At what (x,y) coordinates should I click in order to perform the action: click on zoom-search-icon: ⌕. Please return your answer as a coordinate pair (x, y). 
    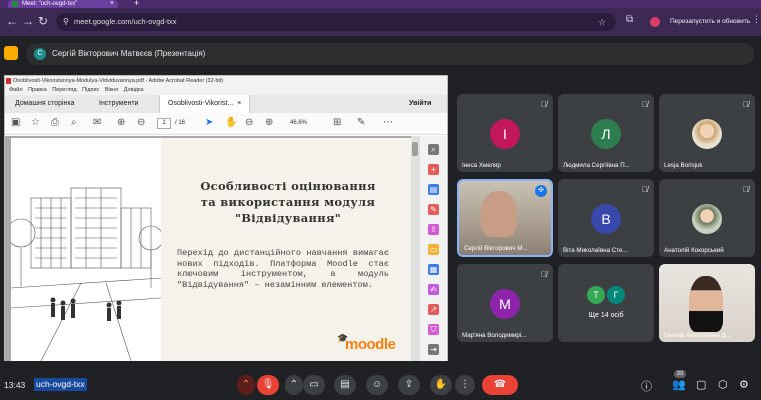
    Looking at the image, I should click on (74, 122).